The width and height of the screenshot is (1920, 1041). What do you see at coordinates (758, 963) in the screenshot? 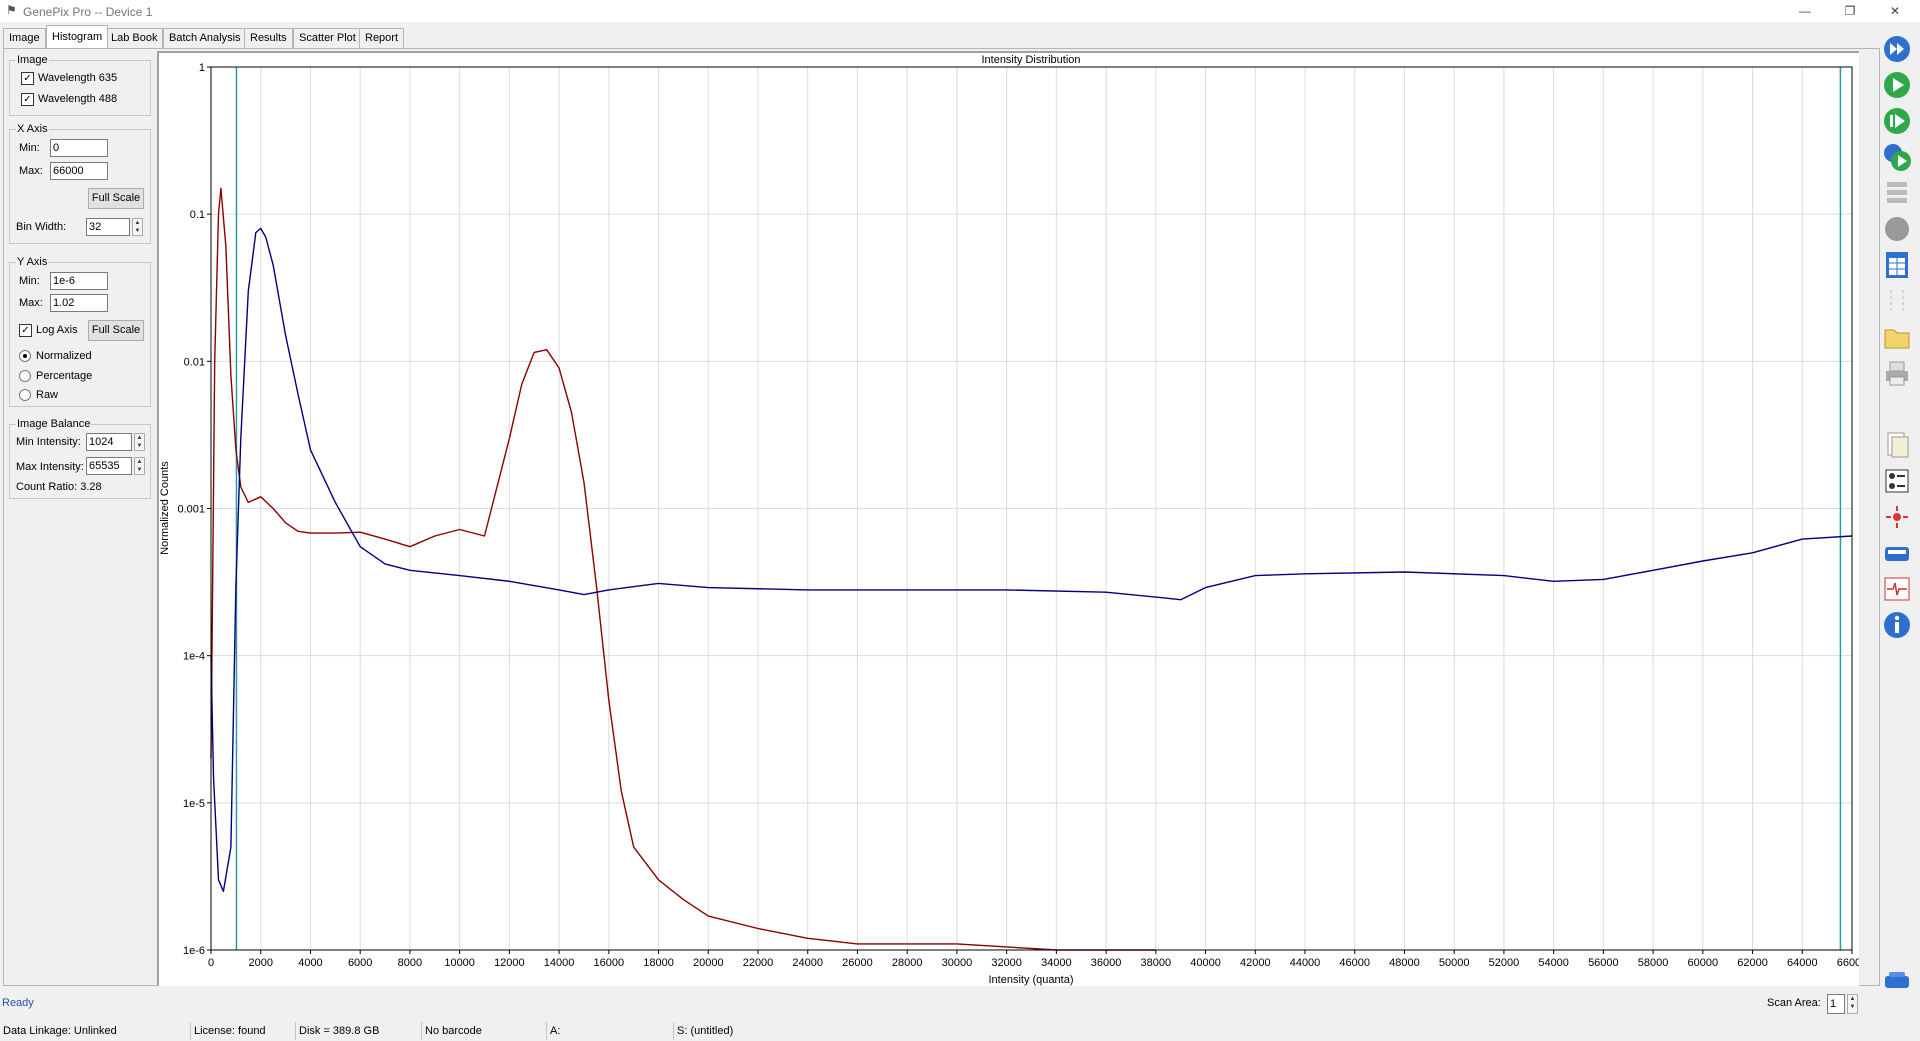
I see `x-tick-label: 22000` at bounding box center [758, 963].